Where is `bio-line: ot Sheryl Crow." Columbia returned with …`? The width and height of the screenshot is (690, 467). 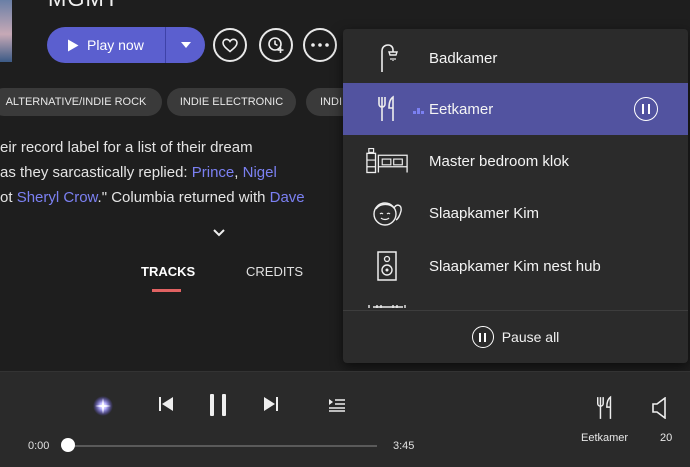
bio-line: ot Sheryl Crow." Columbia returned with … is located at coordinates (152, 197).